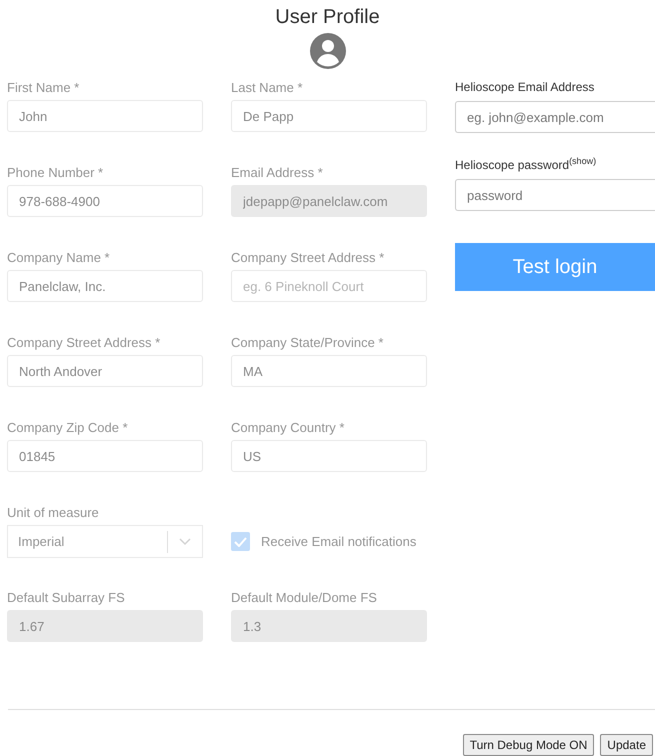 This screenshot has width=655, height=756. Describe the element at coordinates (267, 88) in the screenshot. I see `field-label: Last Name *` at that location.